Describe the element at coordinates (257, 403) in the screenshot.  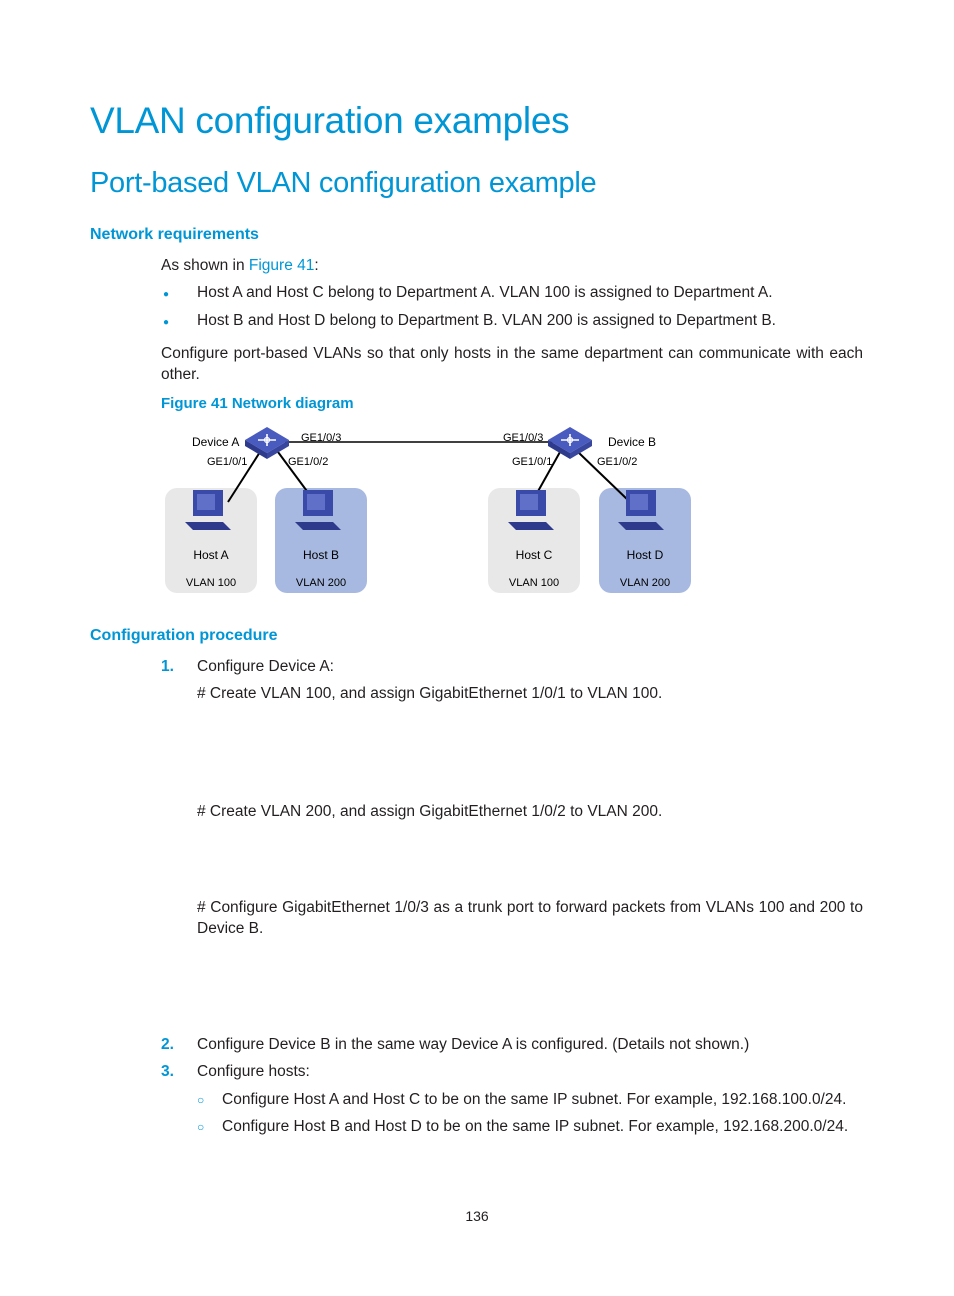
I see `figure-caption: Figure 41 Network diagram` at that location.